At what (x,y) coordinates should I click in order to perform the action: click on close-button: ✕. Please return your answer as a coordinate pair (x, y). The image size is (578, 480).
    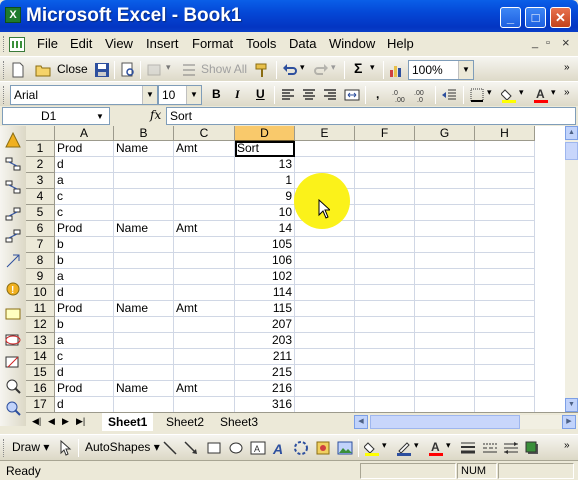
    Looking at the image, I should click on (560, 17).